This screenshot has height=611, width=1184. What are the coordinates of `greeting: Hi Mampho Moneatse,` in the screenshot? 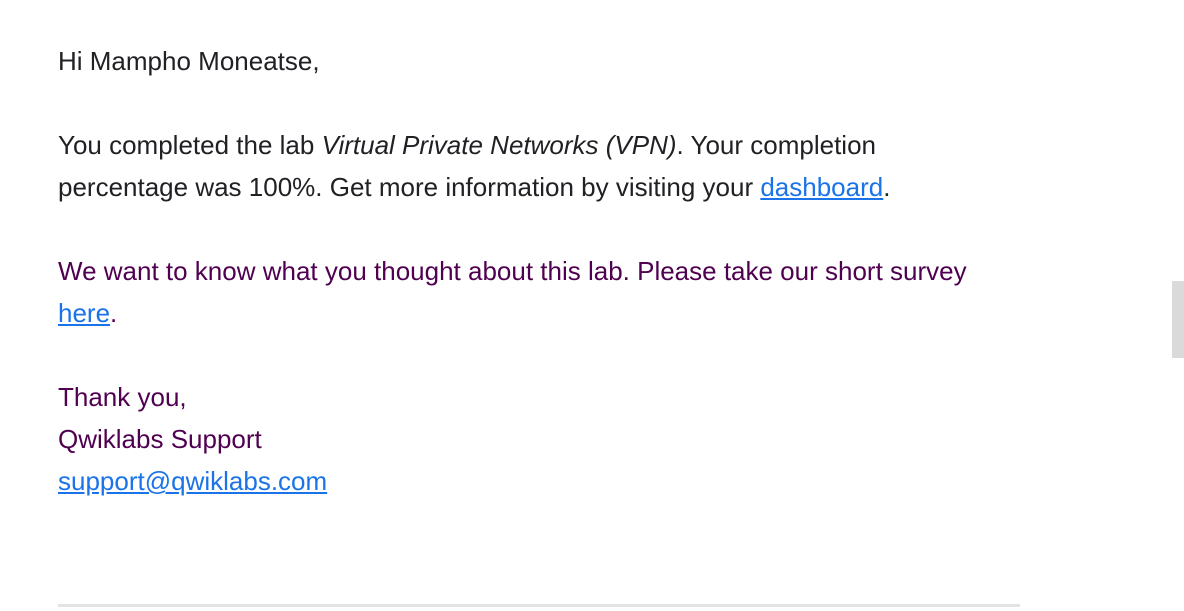 It's located at (189, 61).